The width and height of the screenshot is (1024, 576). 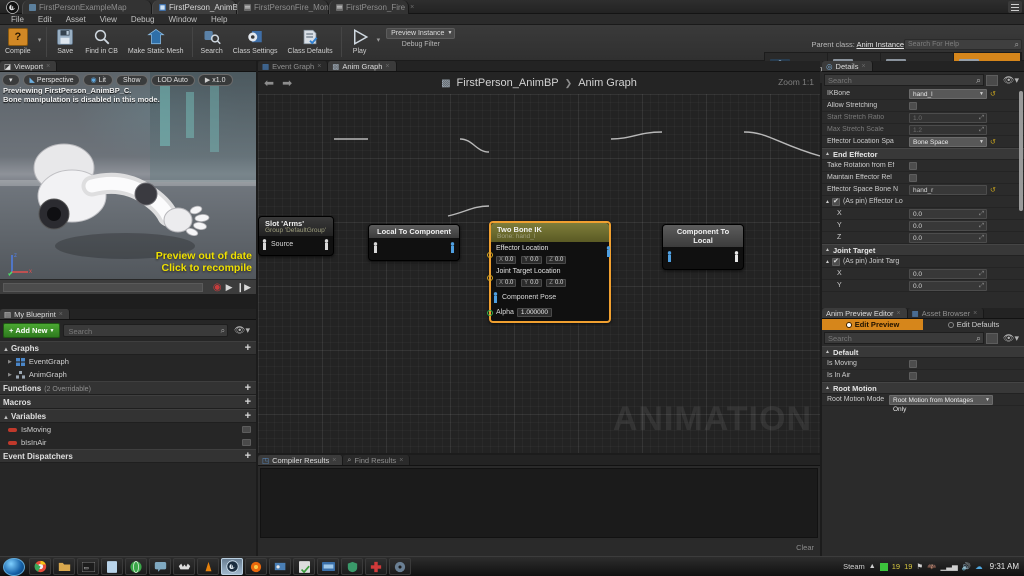 I want to click on window-menu-icon, so click(x=1015, y=7).